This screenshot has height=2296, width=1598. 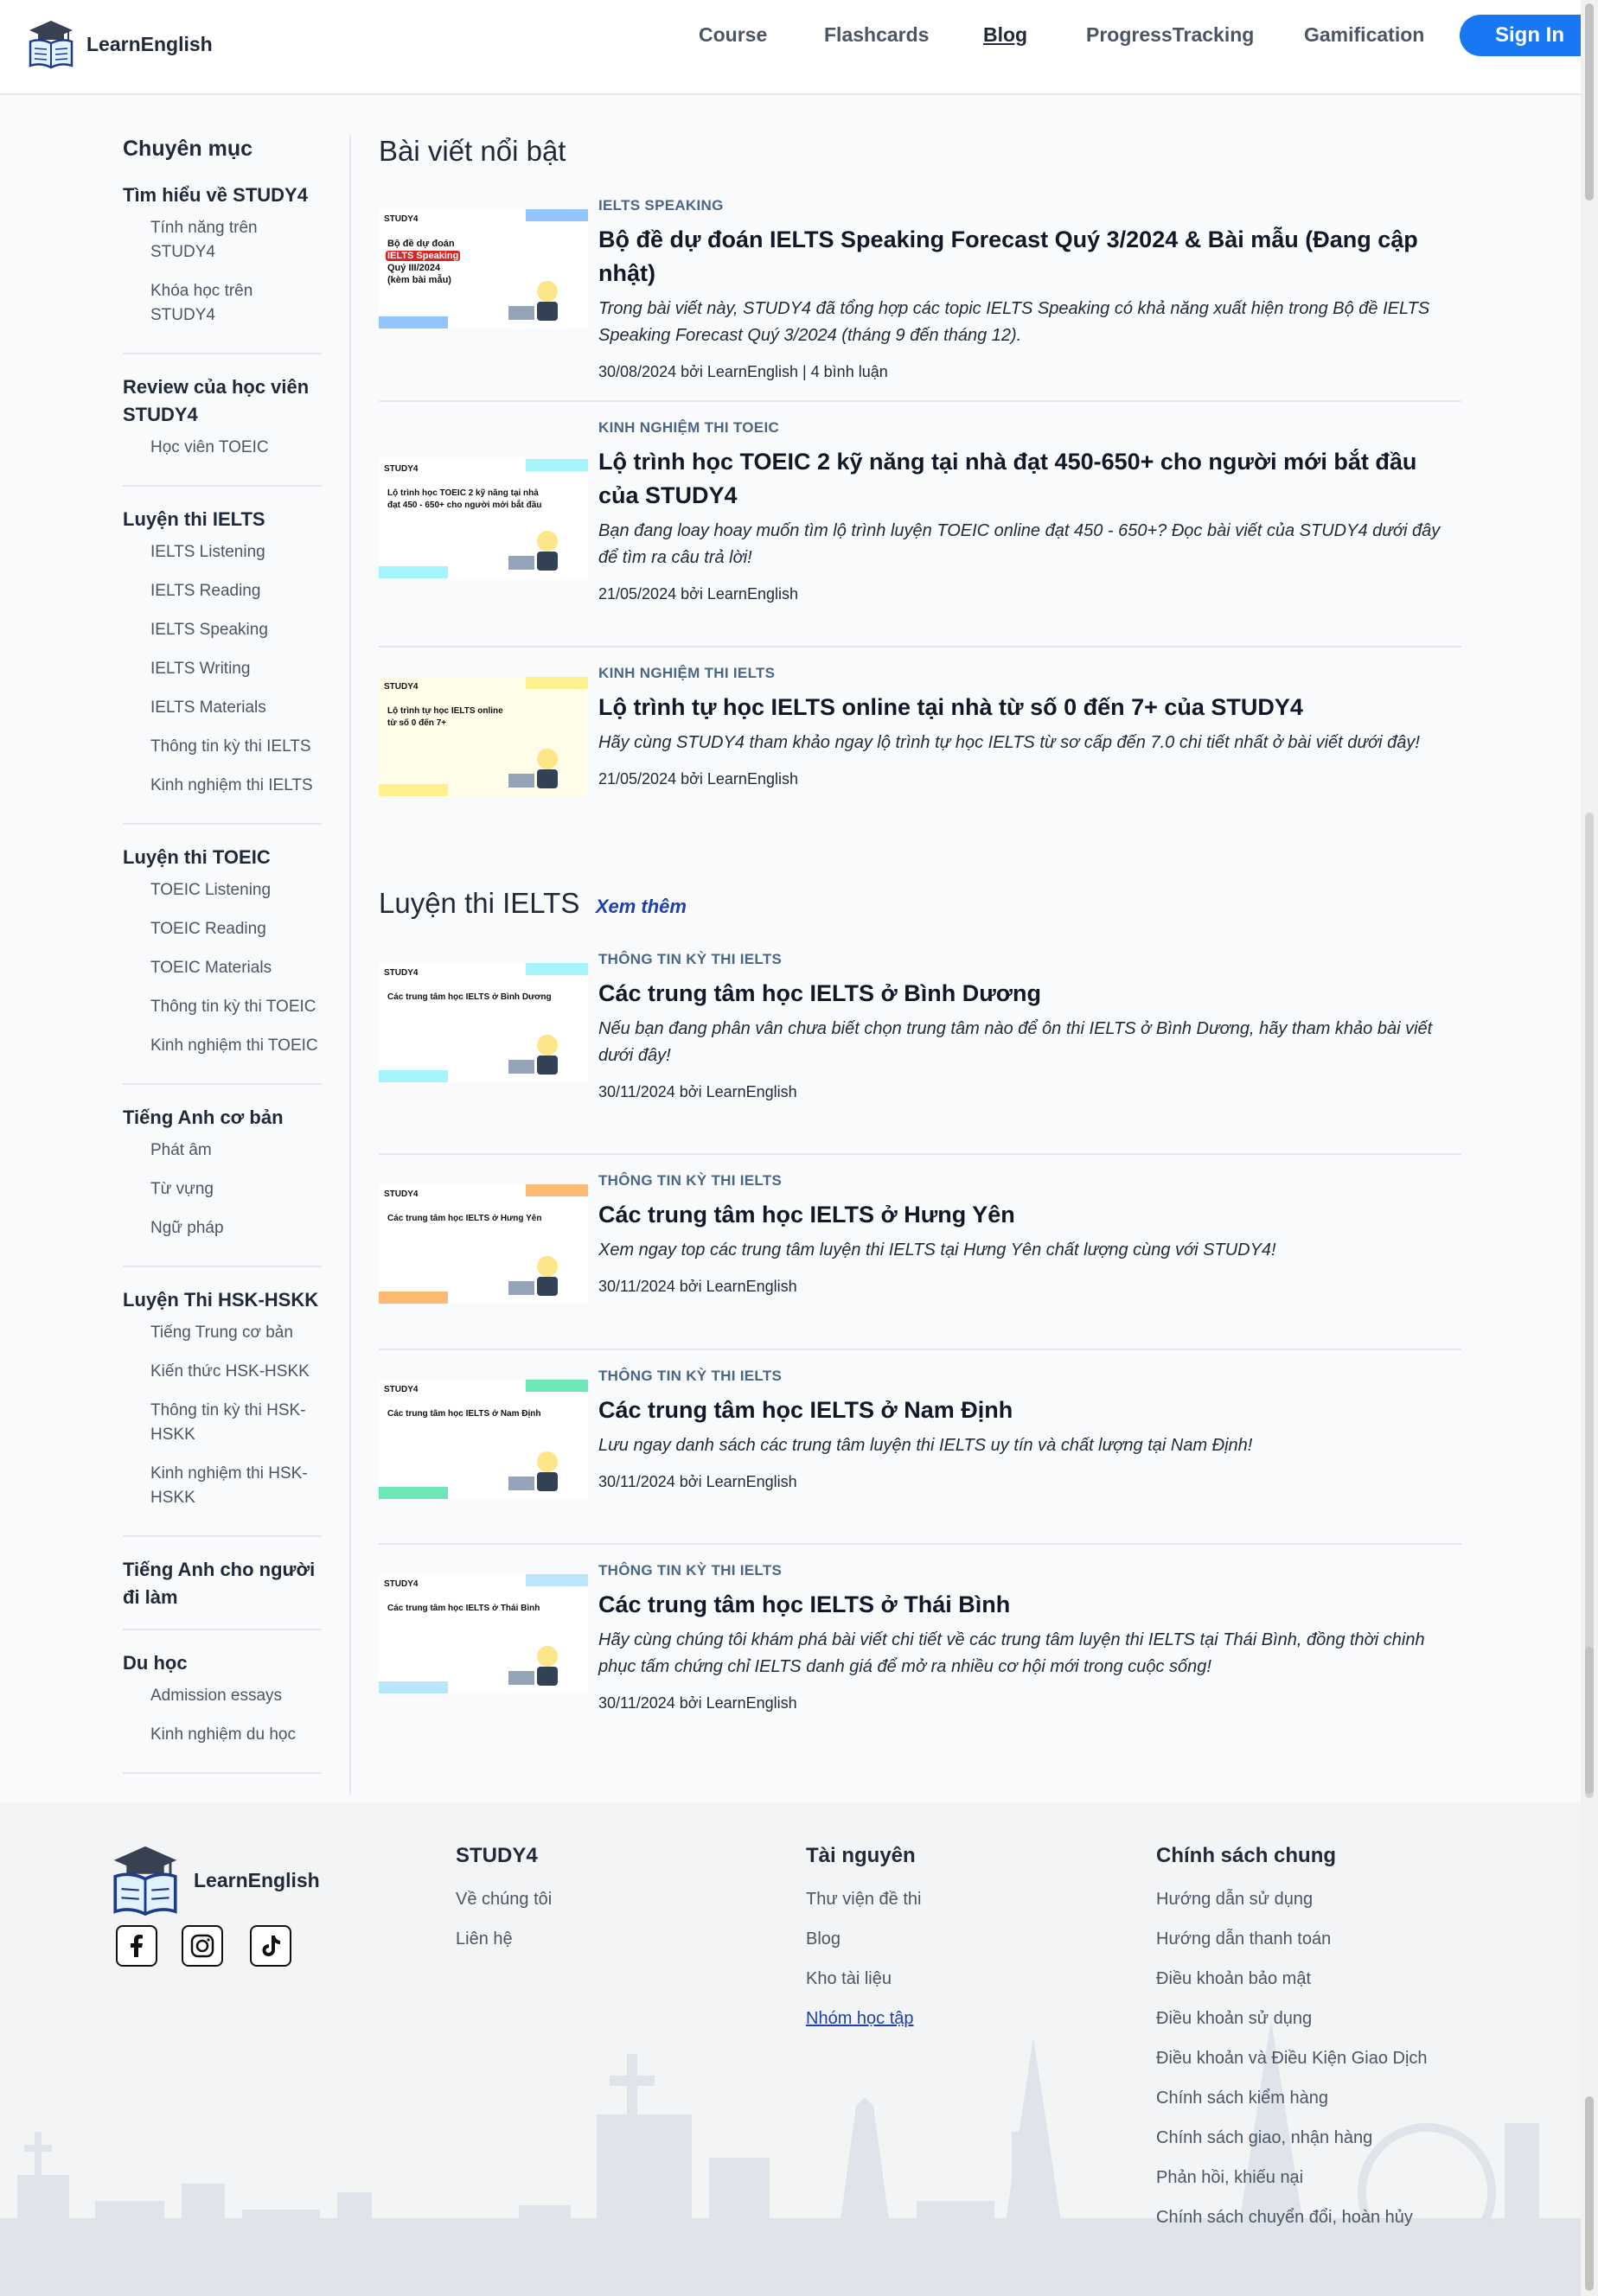 What do you see at coordinates (1029, 1410) in the screenshot?
I see `post-title: Các trung tâm học IELTS ở Nam Định` at bounding box center [1029, 1410].